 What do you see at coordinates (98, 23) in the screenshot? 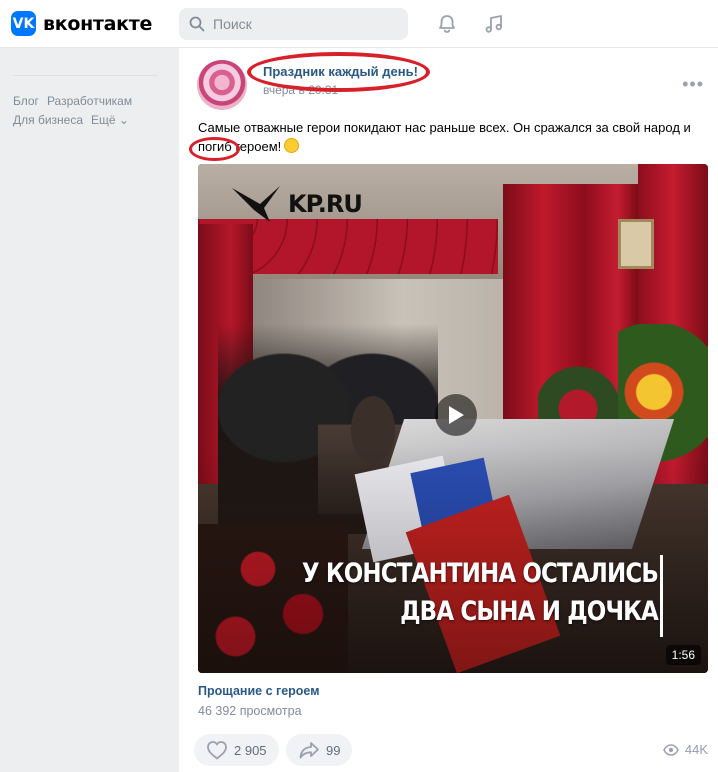
I see `logo-text: вконтакте` at bounding box center [98, 23].